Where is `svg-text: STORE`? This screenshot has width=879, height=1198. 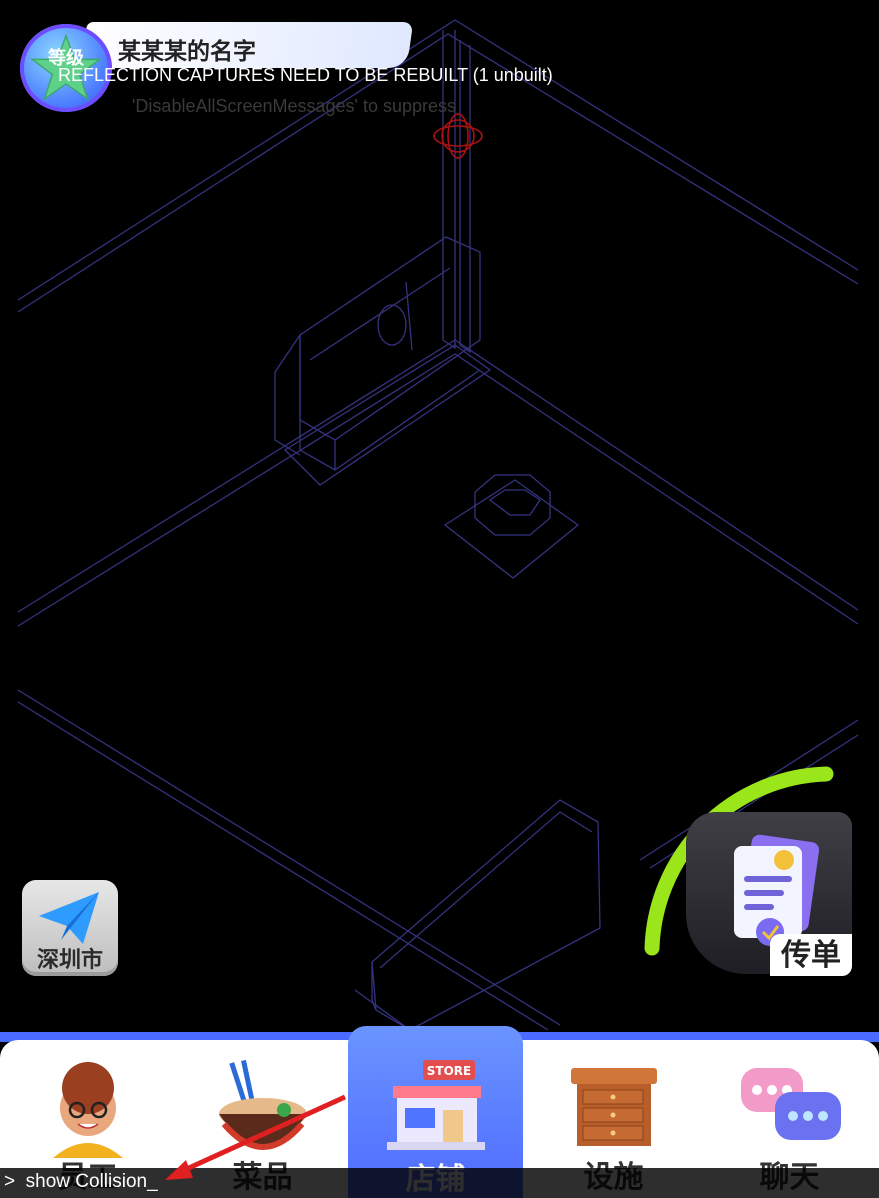
svg-text: STORE is located at coordinates (448, 1071).